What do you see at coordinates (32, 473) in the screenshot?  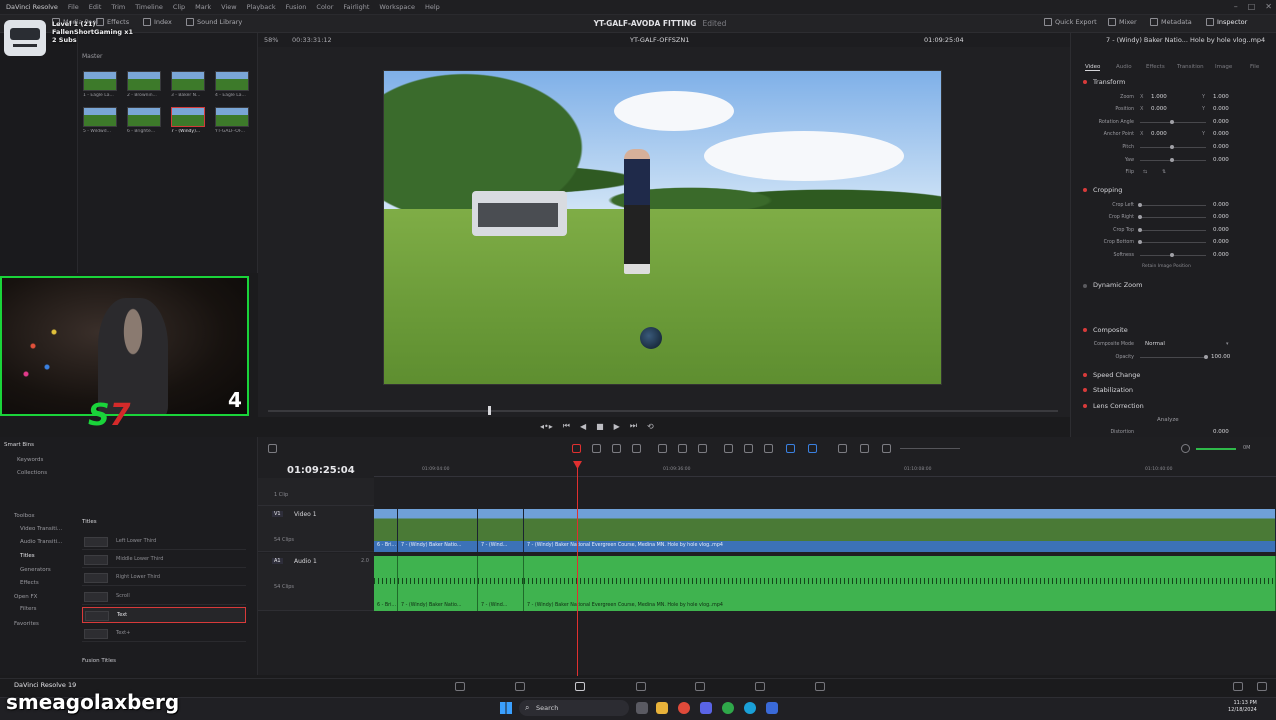 I see `bin-collections: Collections` at bounding box center [32, 473].